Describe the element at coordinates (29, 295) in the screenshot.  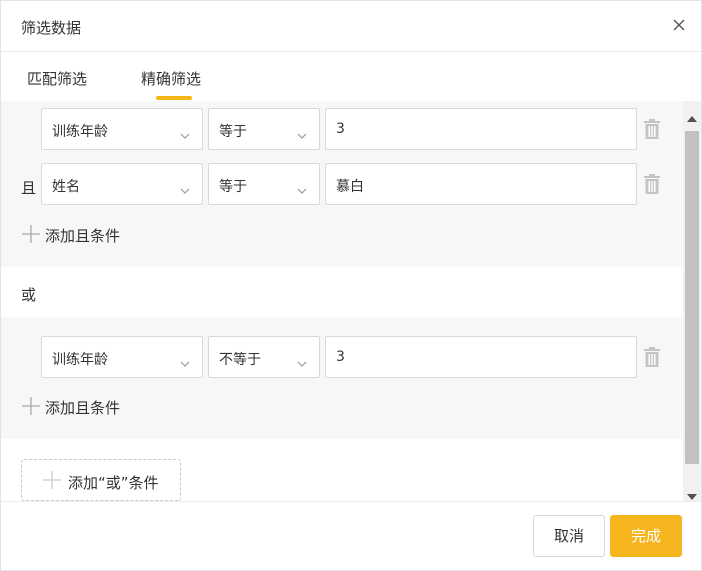
I see `or-connector-label: 或` at that location.